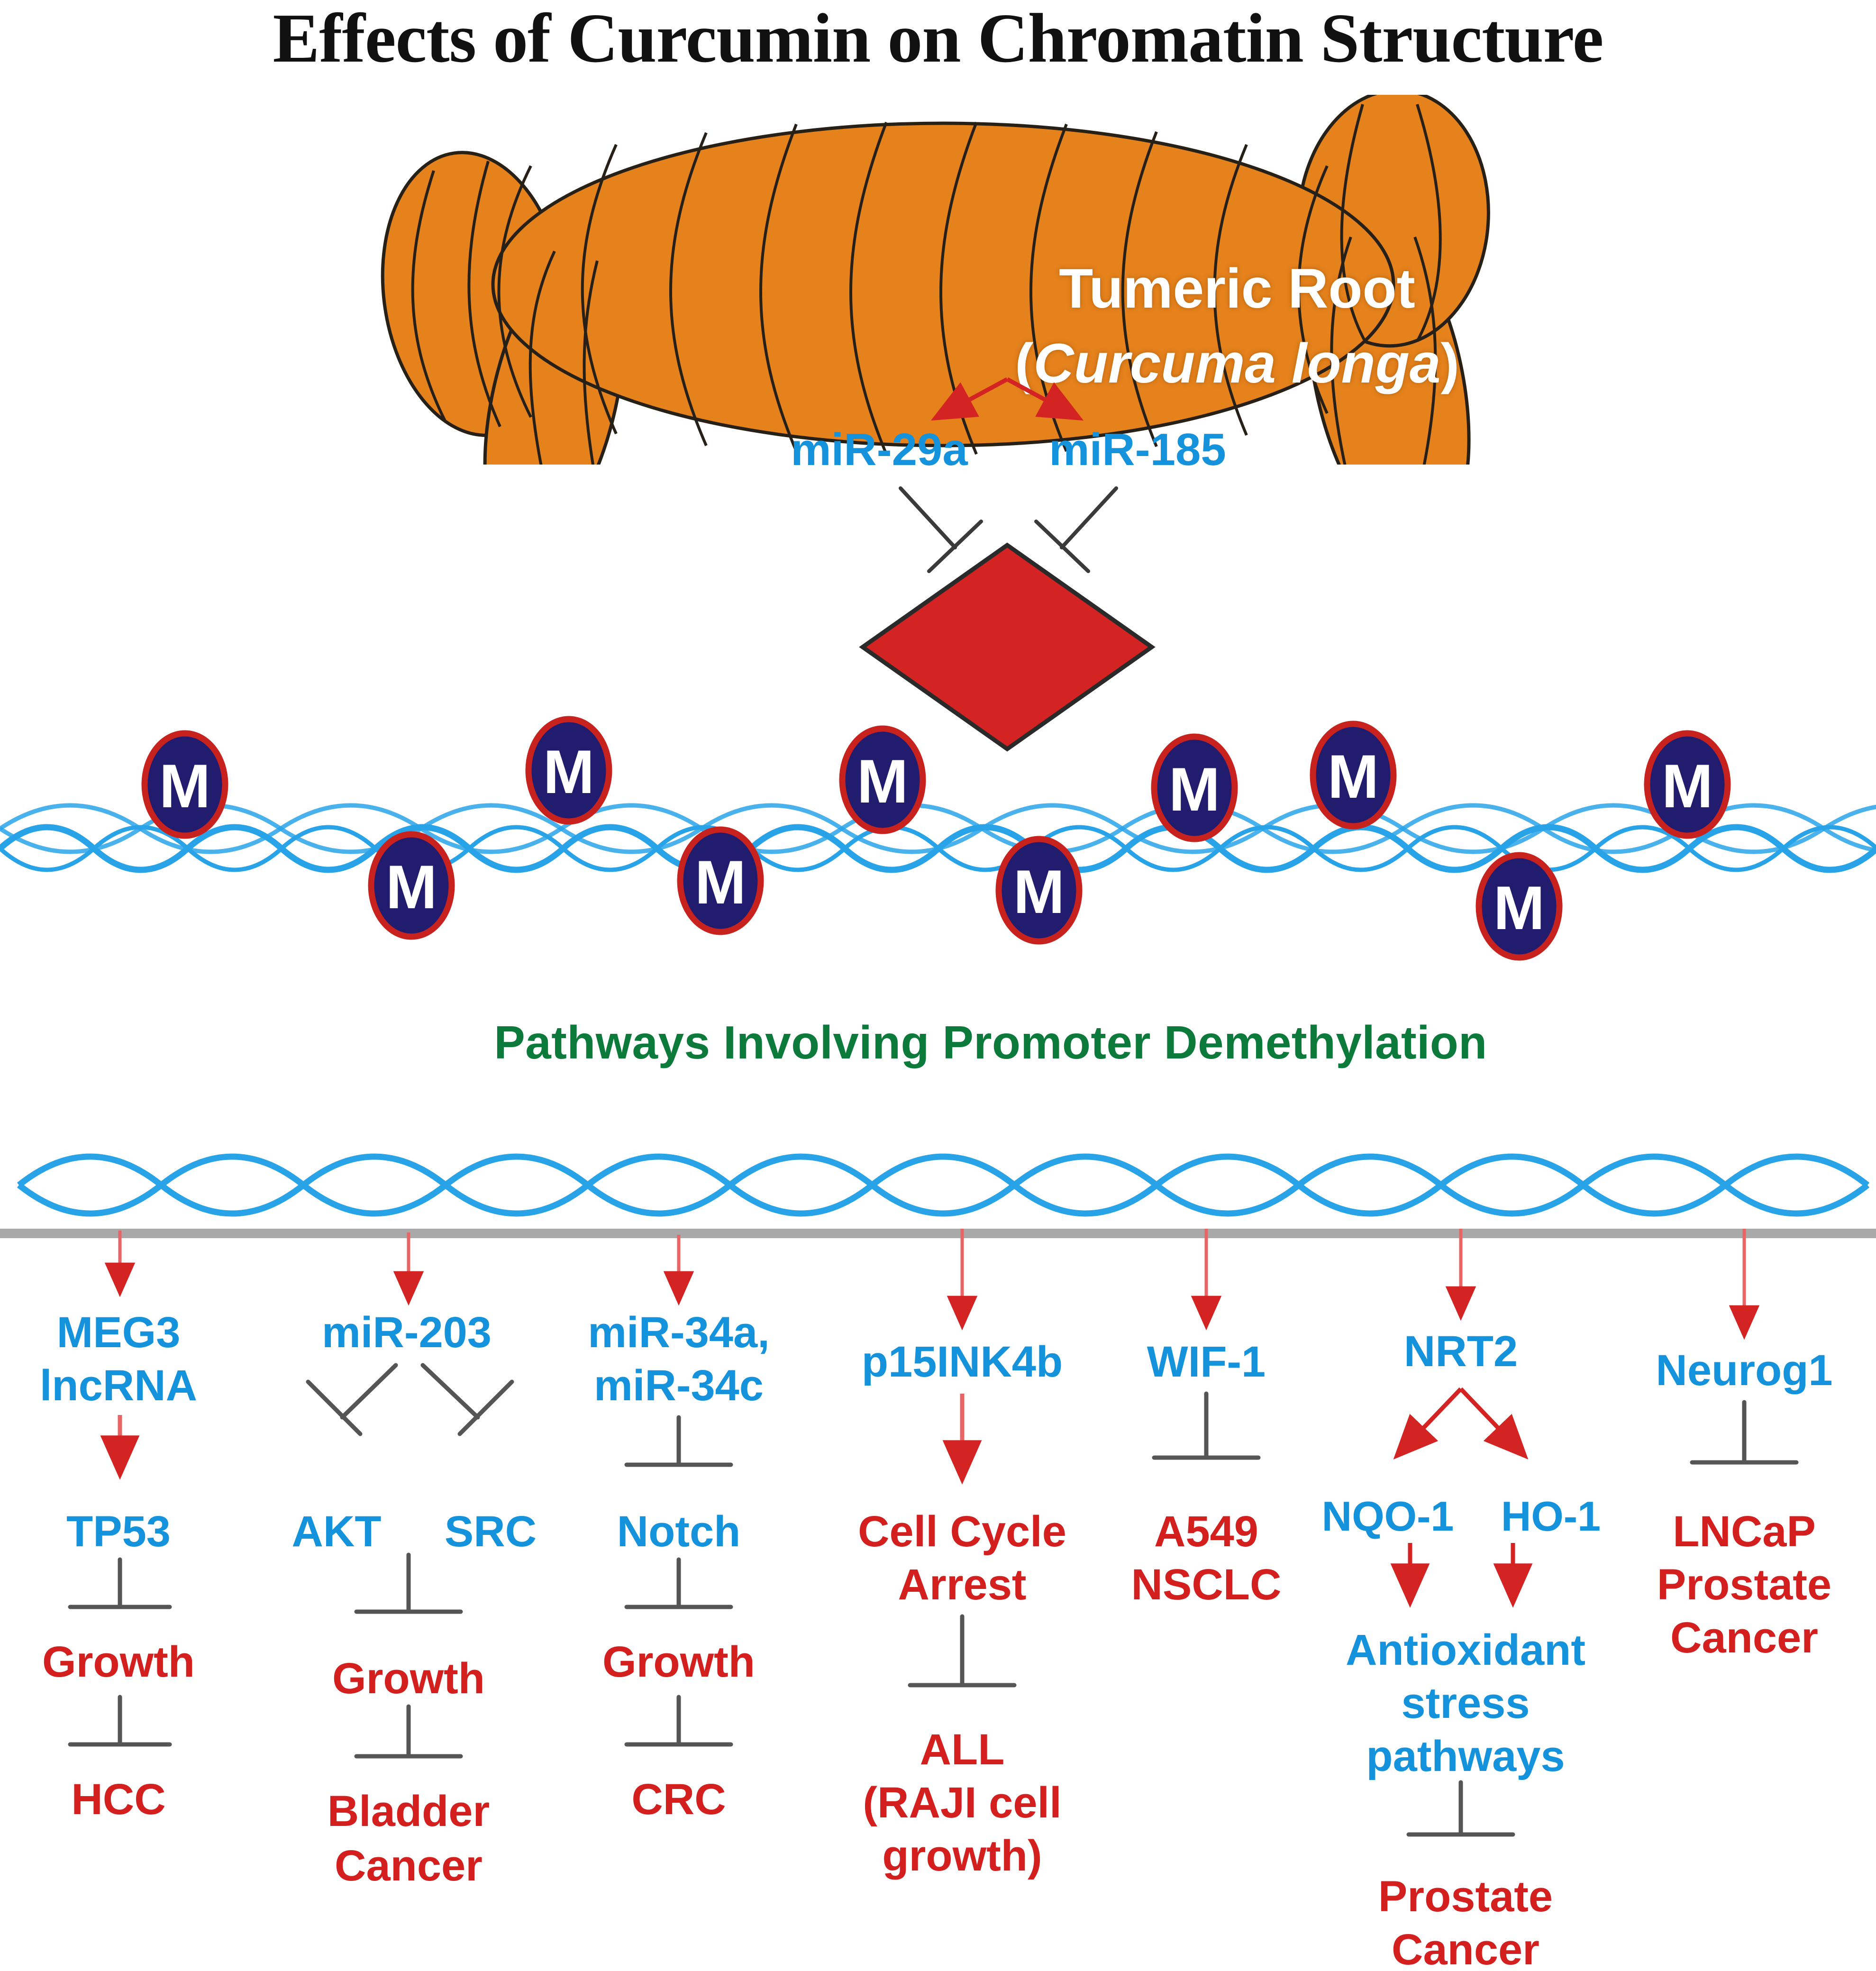 Image resolution: width=1876 pixels, height=1971 pixels. Describe the element at coordinates (1137, 449) in the screenshot. I see `node-mir-185: miR-185` at that location.